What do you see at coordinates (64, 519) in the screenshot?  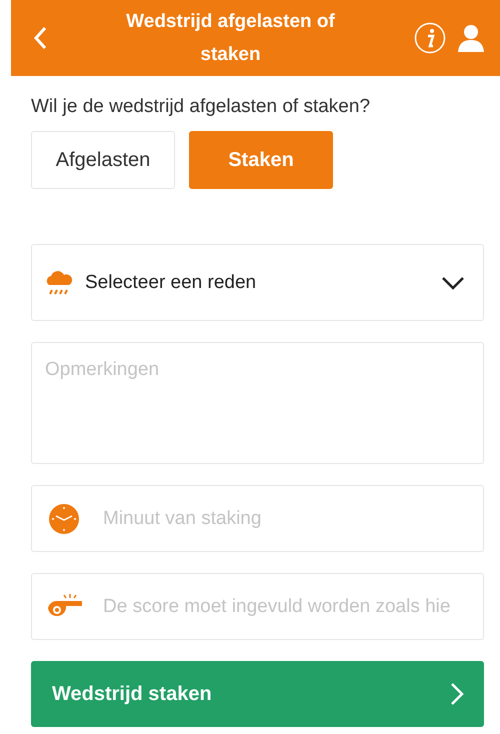 I see `clock-icon` at bounding box center [64, 519].